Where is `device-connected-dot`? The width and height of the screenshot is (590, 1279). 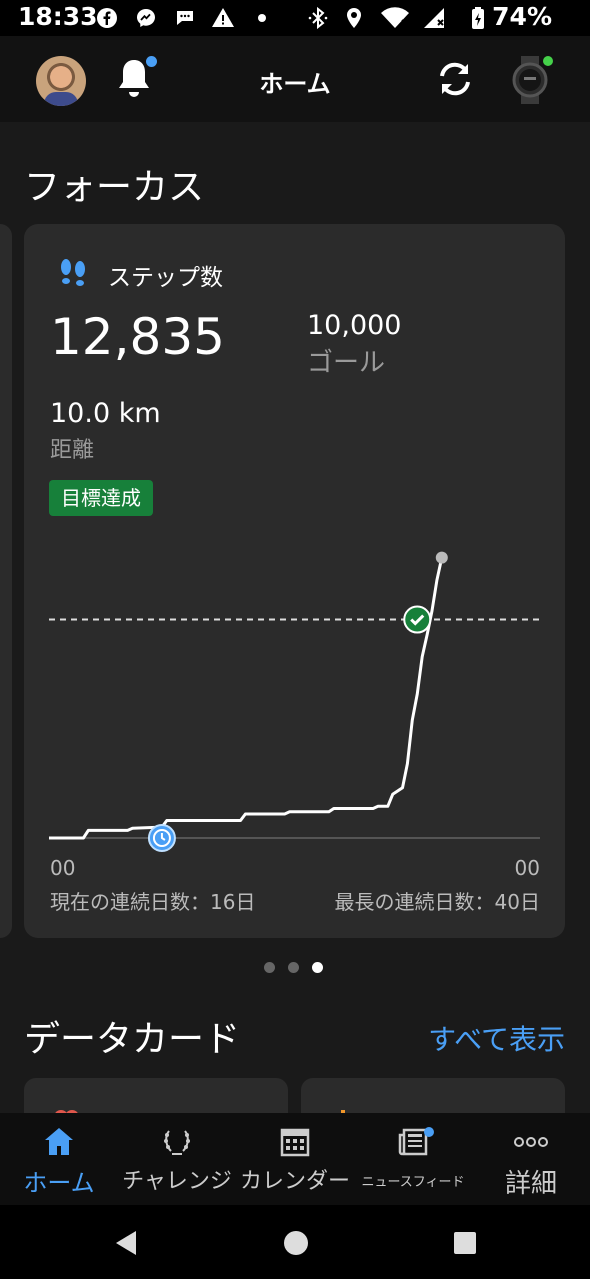 device-connected-dot is located at coordinates (548, 61).